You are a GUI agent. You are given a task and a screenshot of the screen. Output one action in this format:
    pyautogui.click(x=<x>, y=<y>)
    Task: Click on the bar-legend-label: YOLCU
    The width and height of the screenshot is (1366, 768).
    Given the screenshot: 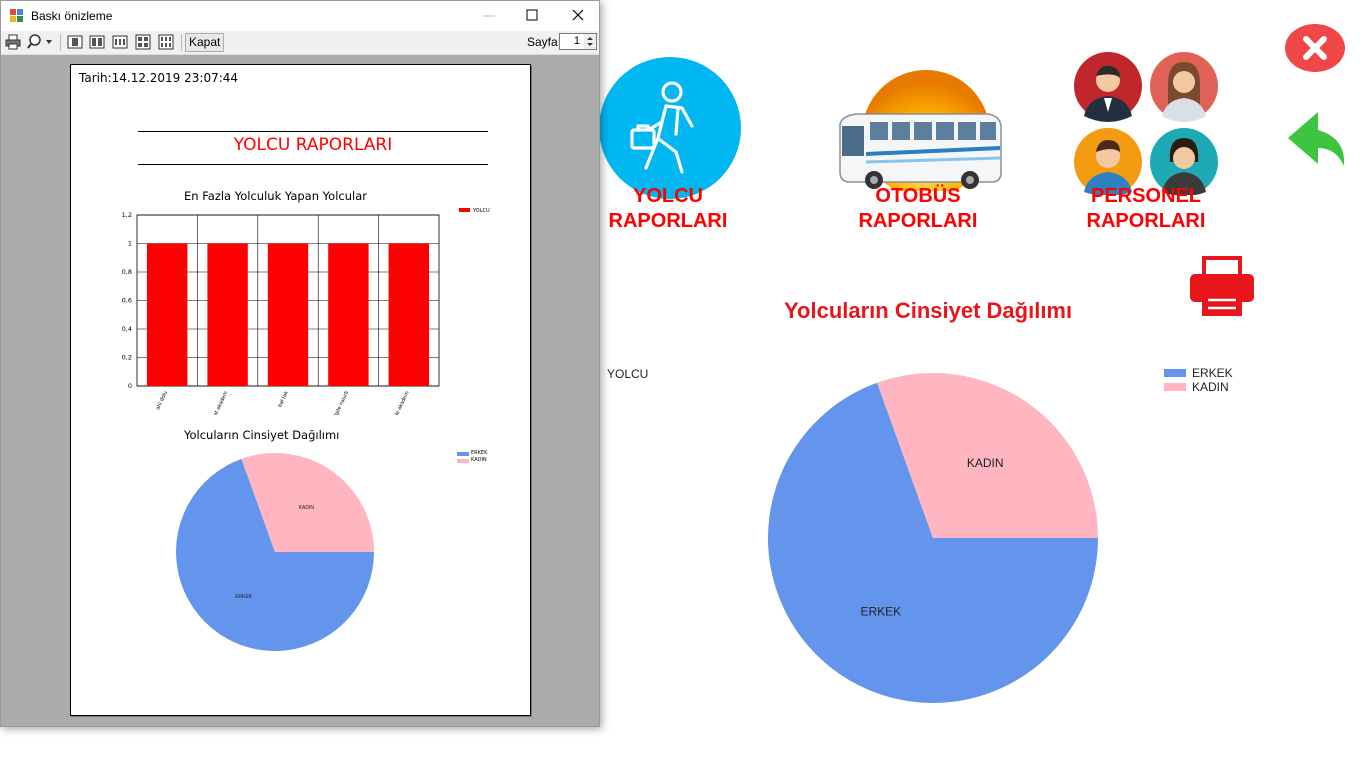 What is the action you would take?
    pyautogui.click(x=481, y=211)
    